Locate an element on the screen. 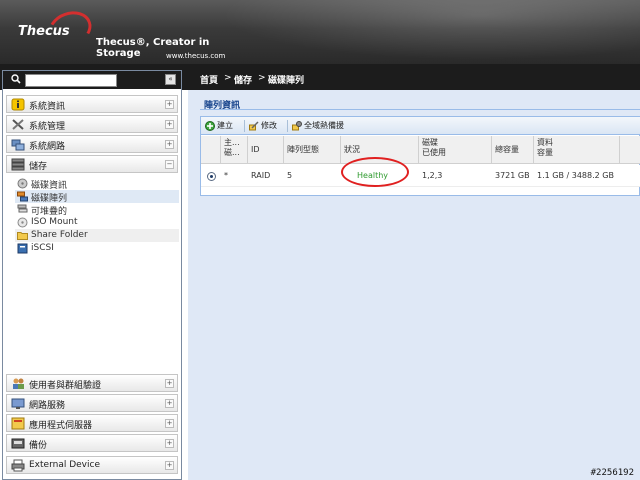 This screenshot has height=480, width=640. edit-button: 修改 is located at coordinates (266, 126).